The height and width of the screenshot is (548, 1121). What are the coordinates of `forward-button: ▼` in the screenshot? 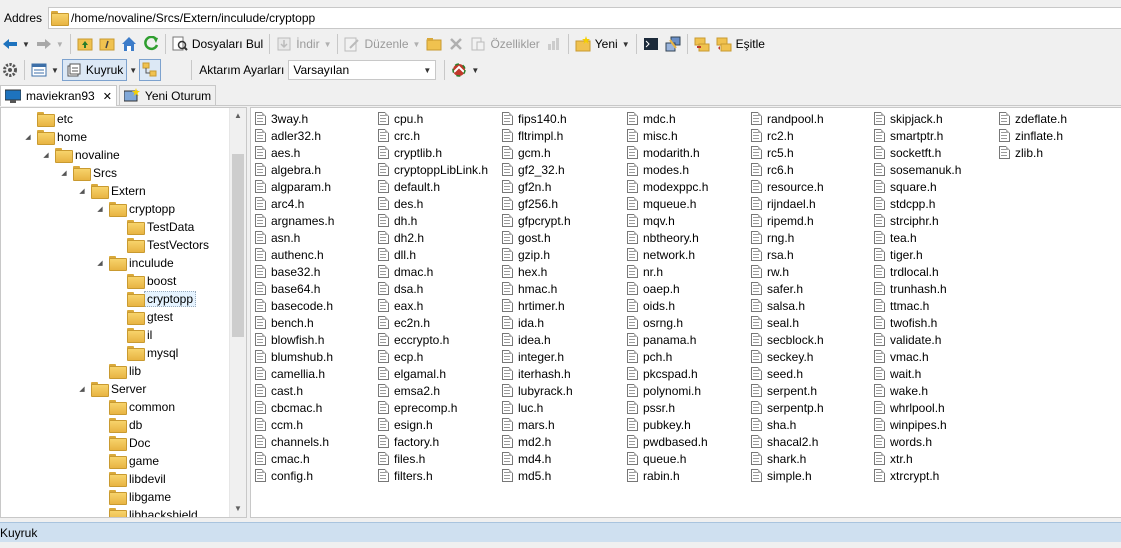 It's located at (50, 44).